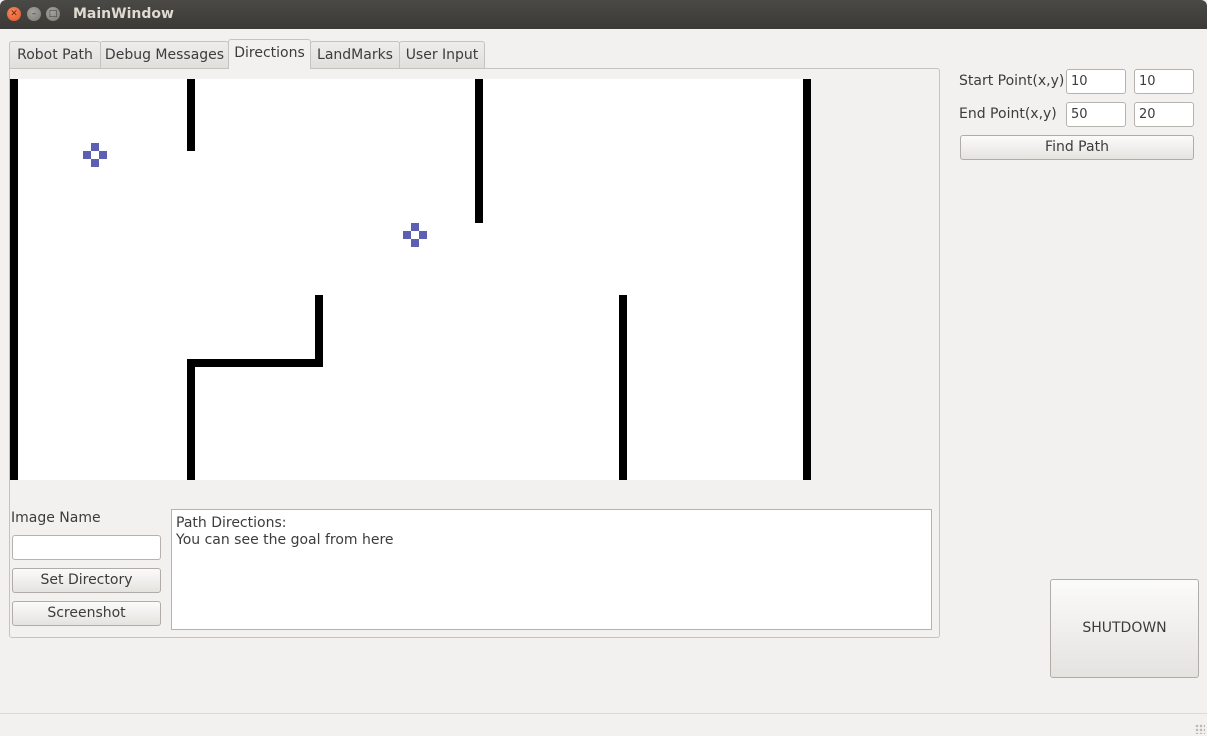 The image size is (1207, 736). I want to click on close-window-icon: ✕, so click(14, 14).